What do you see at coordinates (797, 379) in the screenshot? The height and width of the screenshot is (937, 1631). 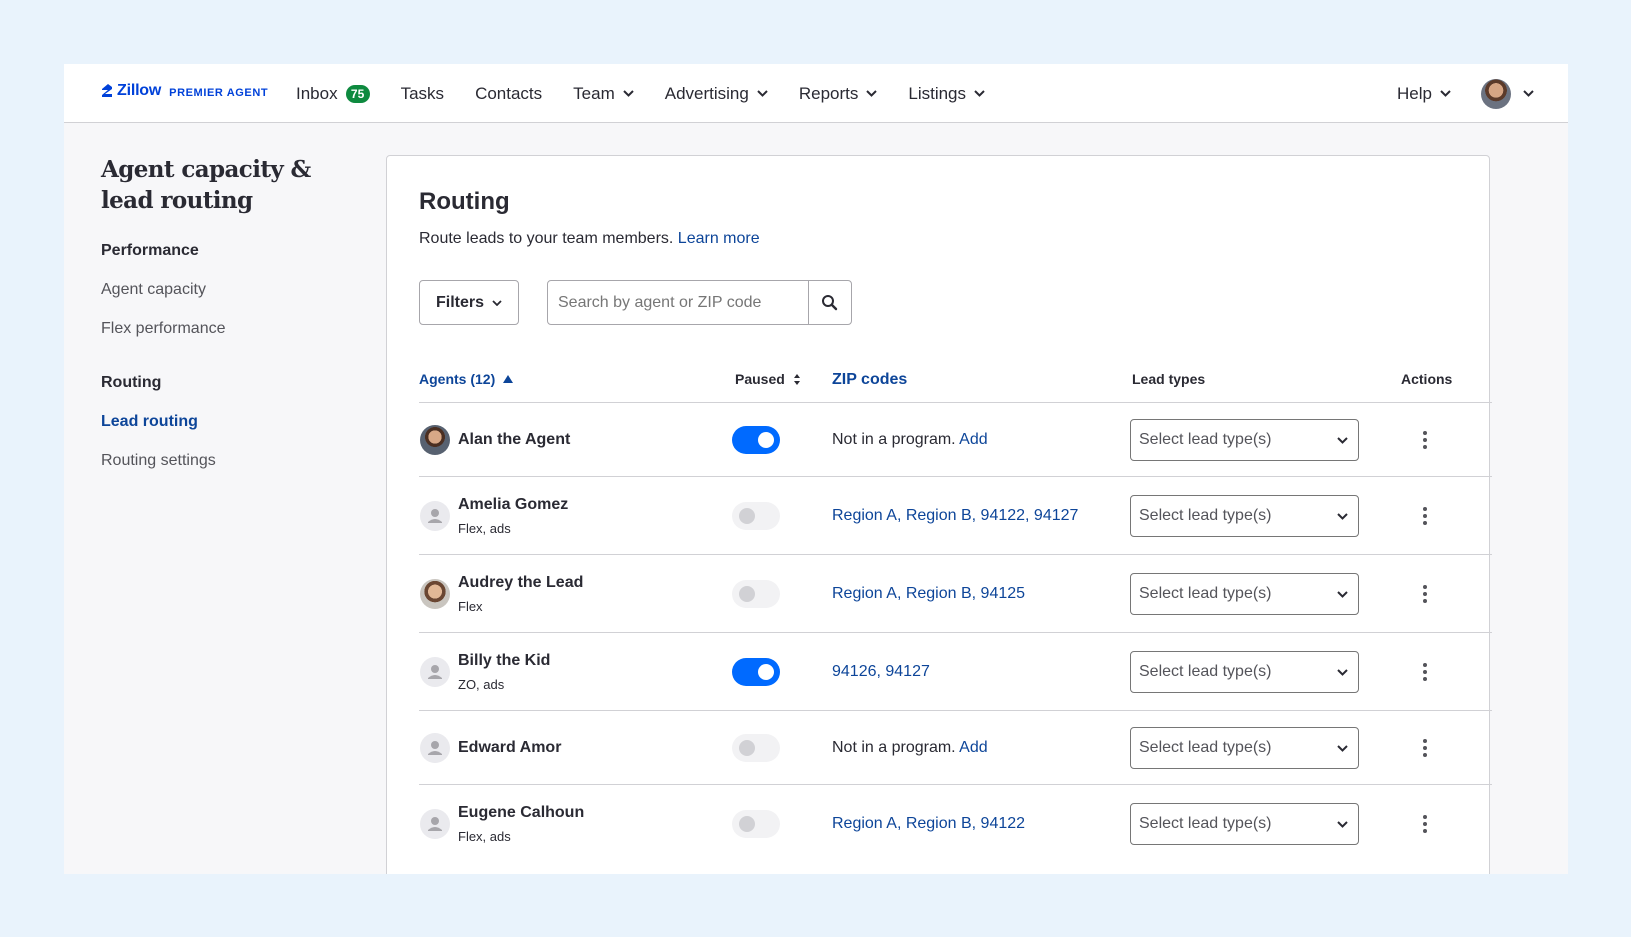 I see `sort-icon` at bounding box center [797, 379].